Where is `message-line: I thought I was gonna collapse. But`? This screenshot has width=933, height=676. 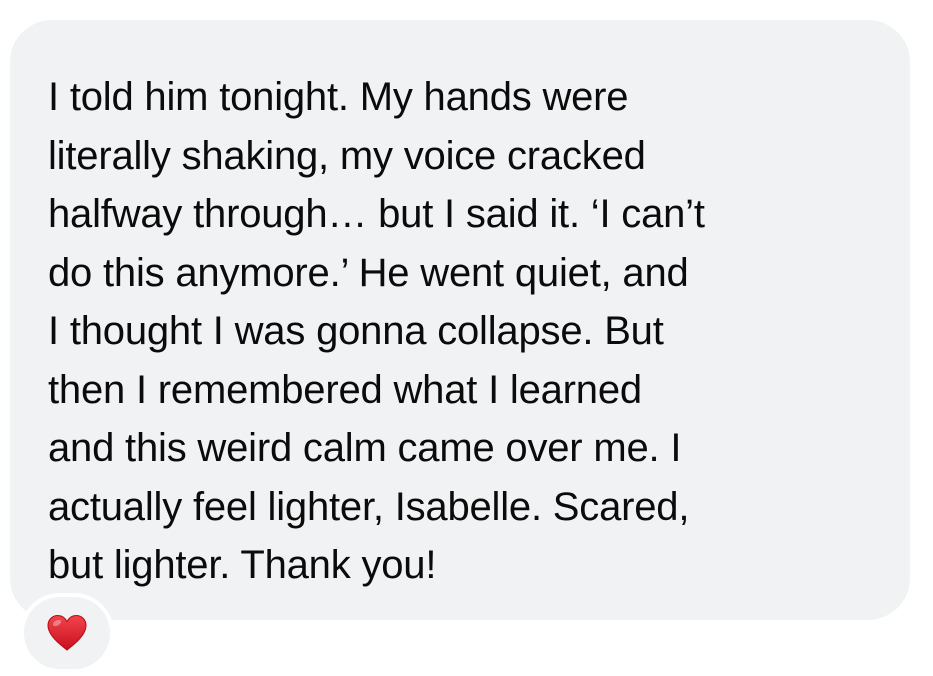
message-line: I thought I was gonna collapse. But is located at coordinates (356, 331).